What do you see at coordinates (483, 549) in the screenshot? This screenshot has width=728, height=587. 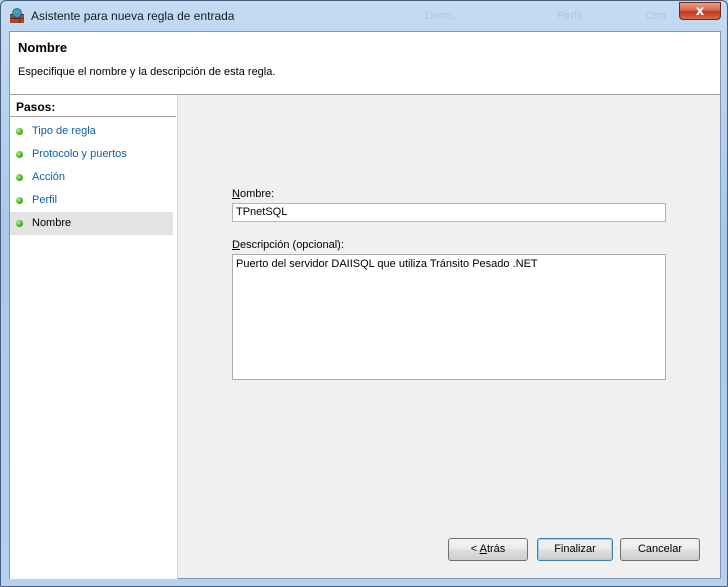 I see `back-hotkey: A` at bounding box center [483, 549].